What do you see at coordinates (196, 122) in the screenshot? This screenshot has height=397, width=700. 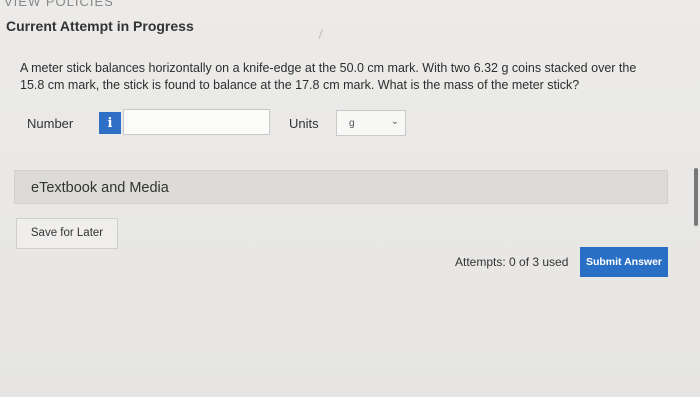 I see `number-input` at bounding box center [196, 122].